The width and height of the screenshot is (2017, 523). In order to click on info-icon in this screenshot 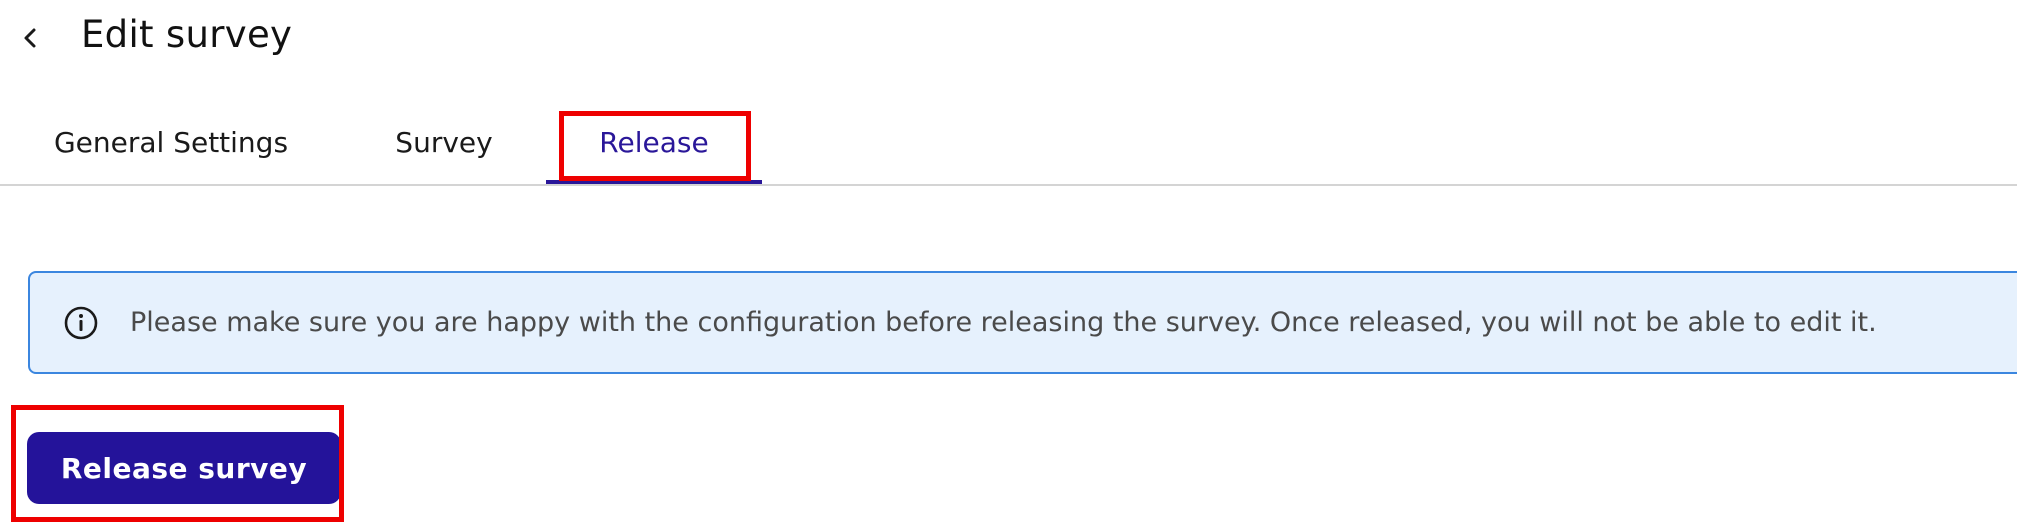, I will do `click(81, 323)`.